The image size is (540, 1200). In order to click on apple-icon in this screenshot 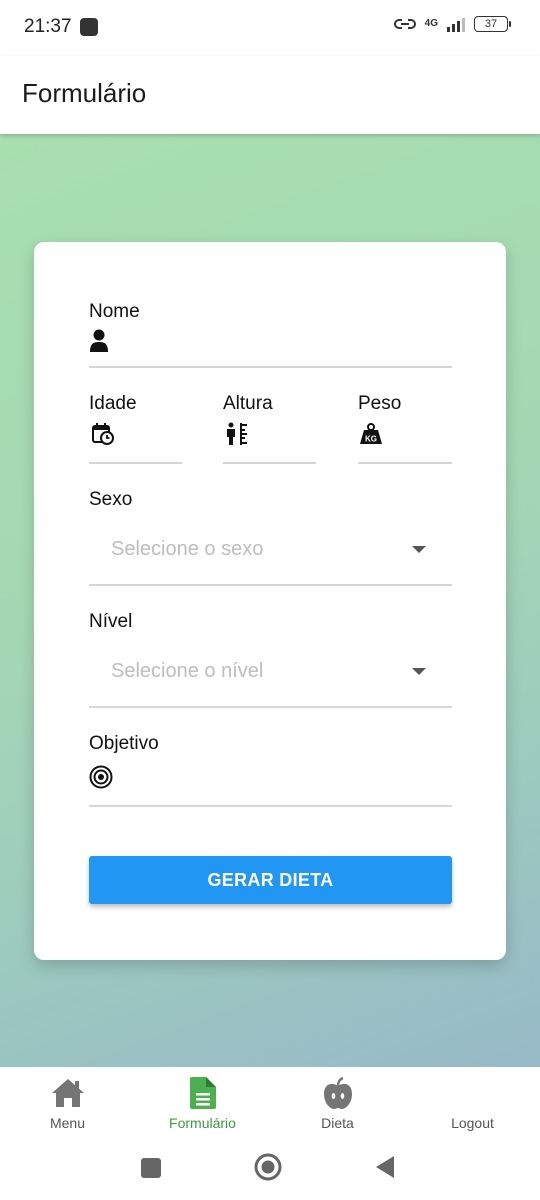, I will do `click(337, 1093)`.